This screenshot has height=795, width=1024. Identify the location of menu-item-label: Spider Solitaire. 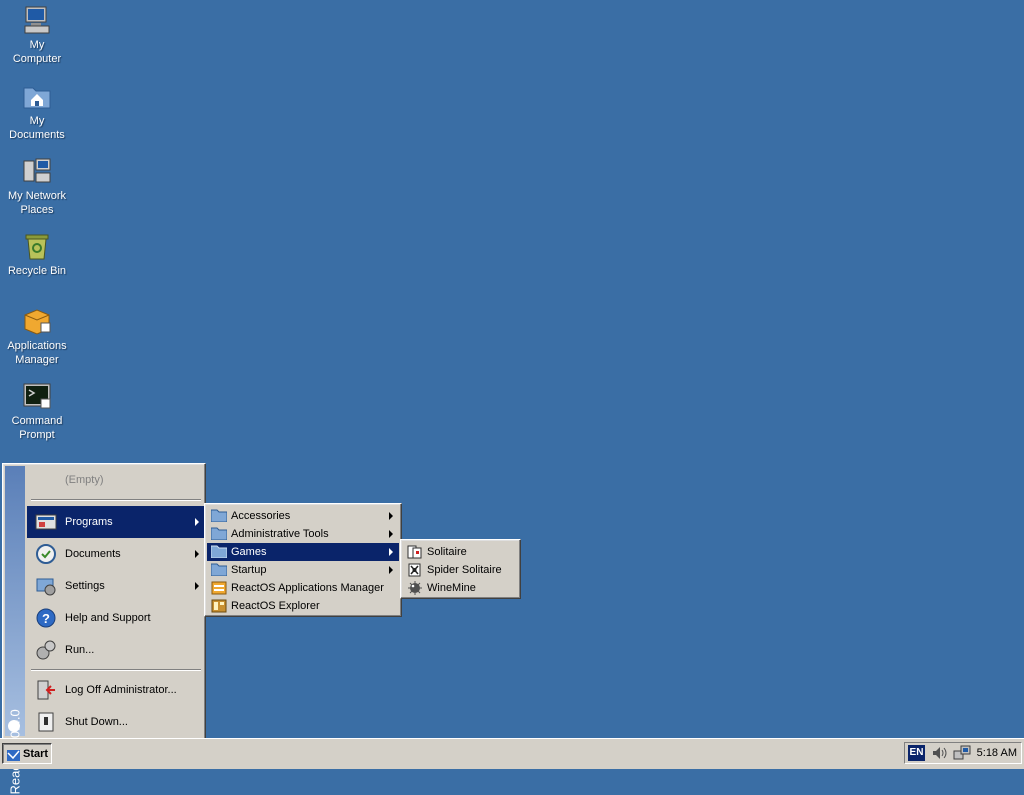
(464, 570).